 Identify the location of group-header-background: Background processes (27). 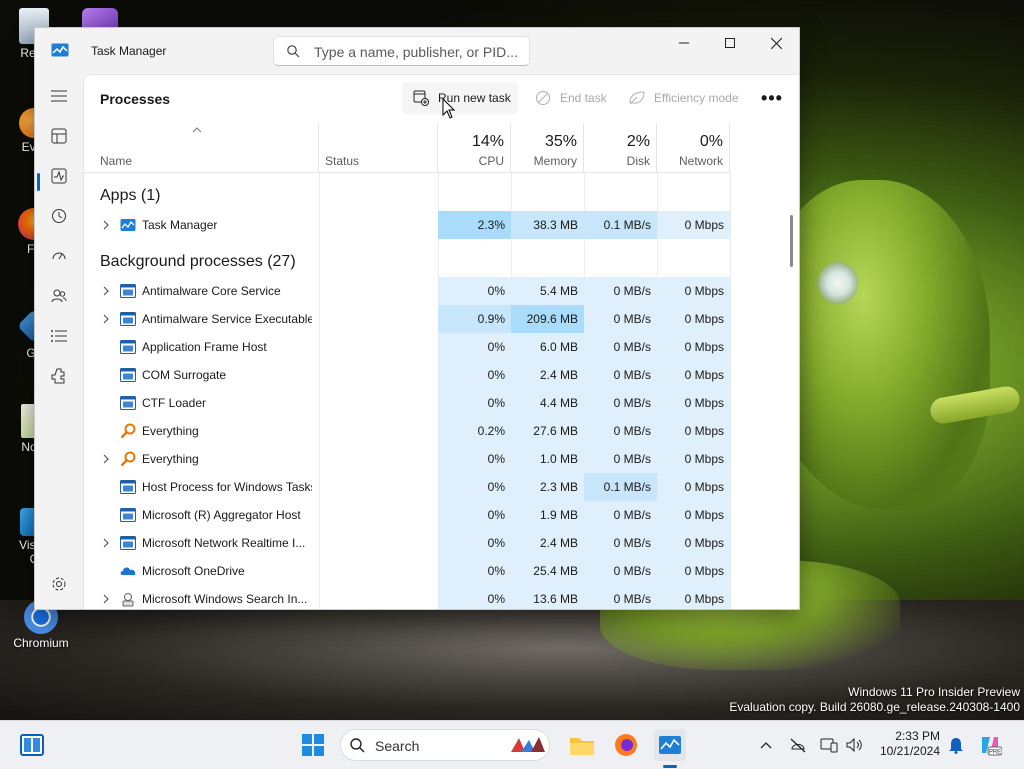
(198, 261).